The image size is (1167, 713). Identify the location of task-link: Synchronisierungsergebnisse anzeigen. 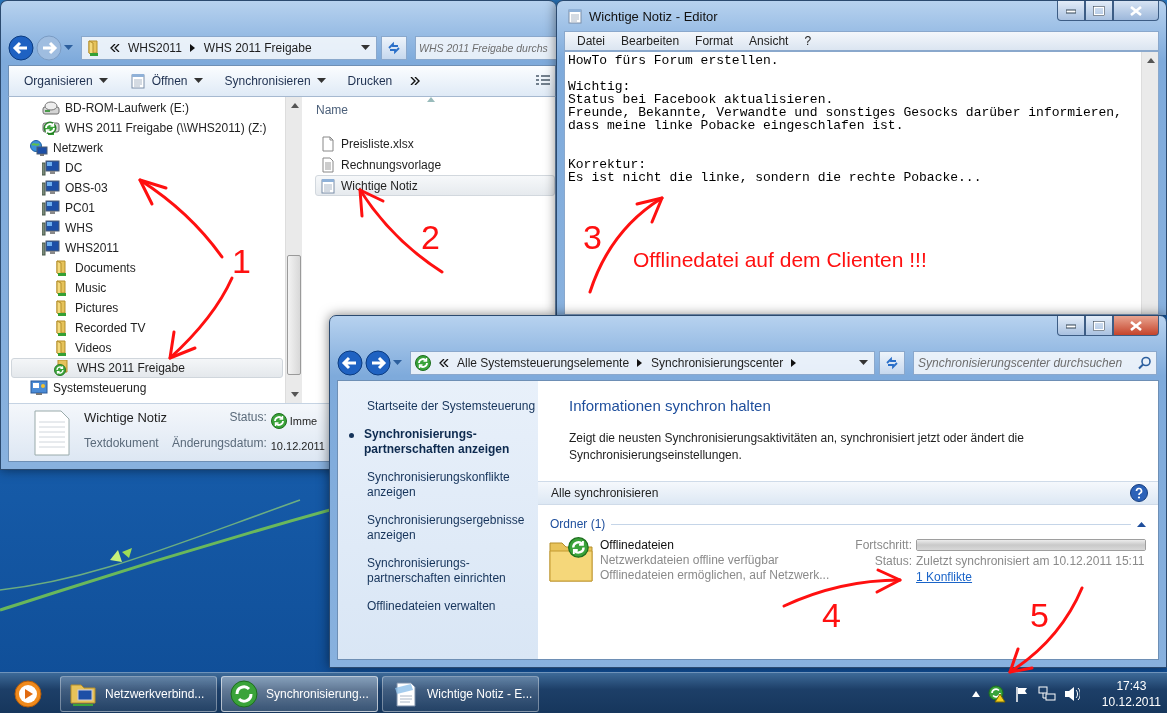
(452, 528).